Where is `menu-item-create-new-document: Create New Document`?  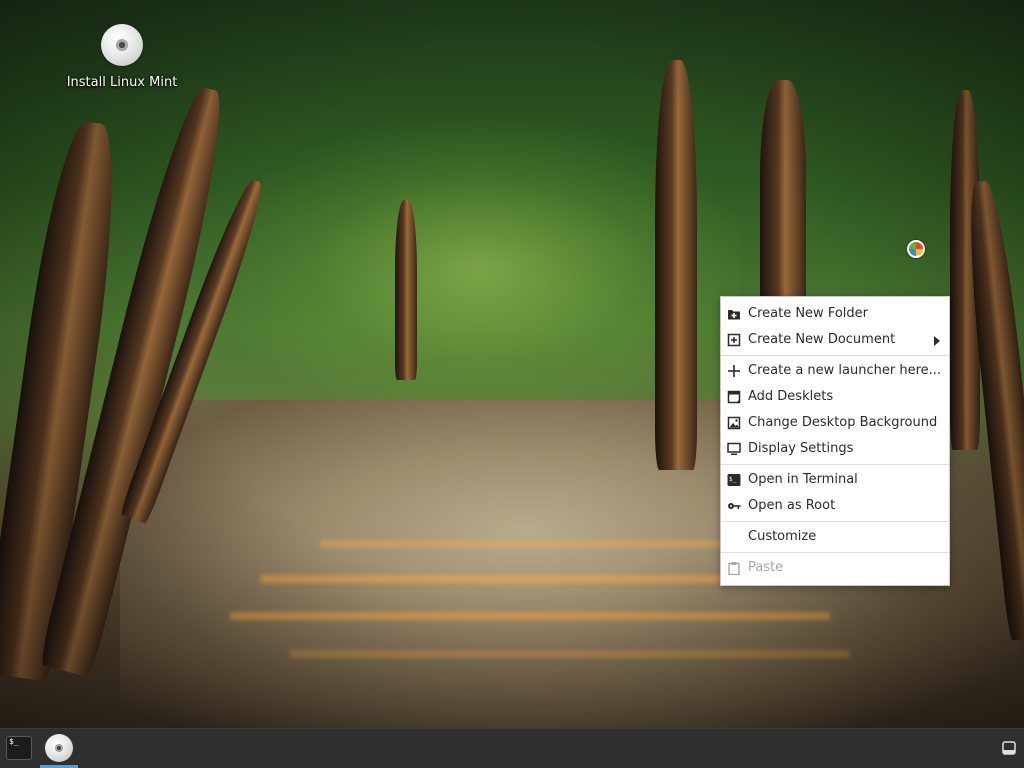
menu-item-create-new-document: Create New Document is located at coordinates (835, 340).